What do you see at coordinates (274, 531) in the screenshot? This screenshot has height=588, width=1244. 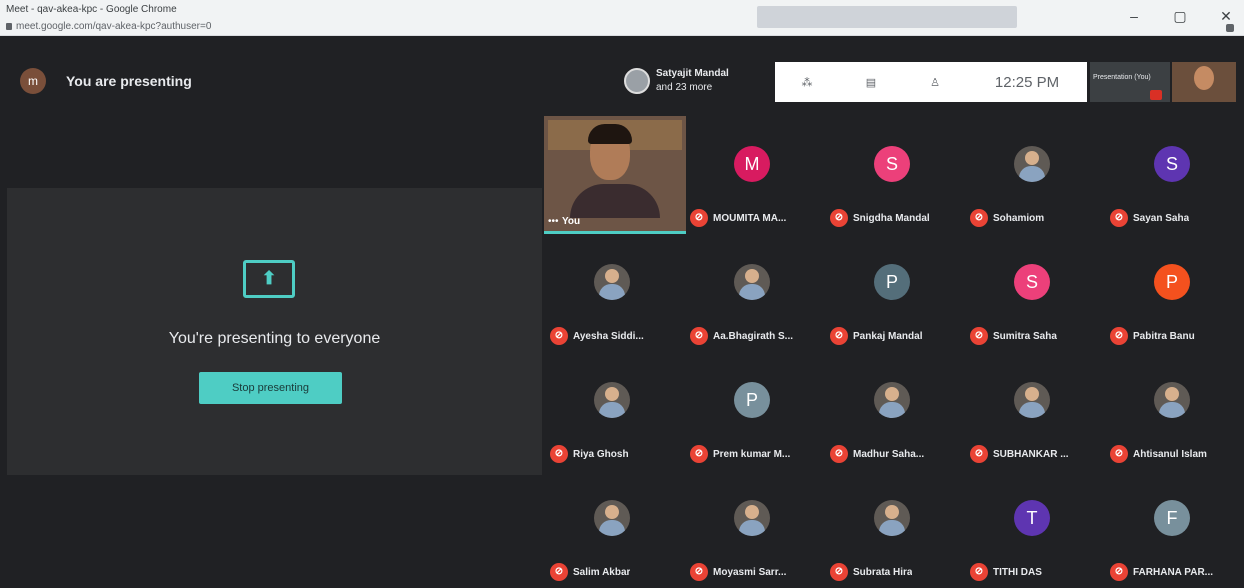 I see `presentation-bottom-area` at bounding box center [274, 531].